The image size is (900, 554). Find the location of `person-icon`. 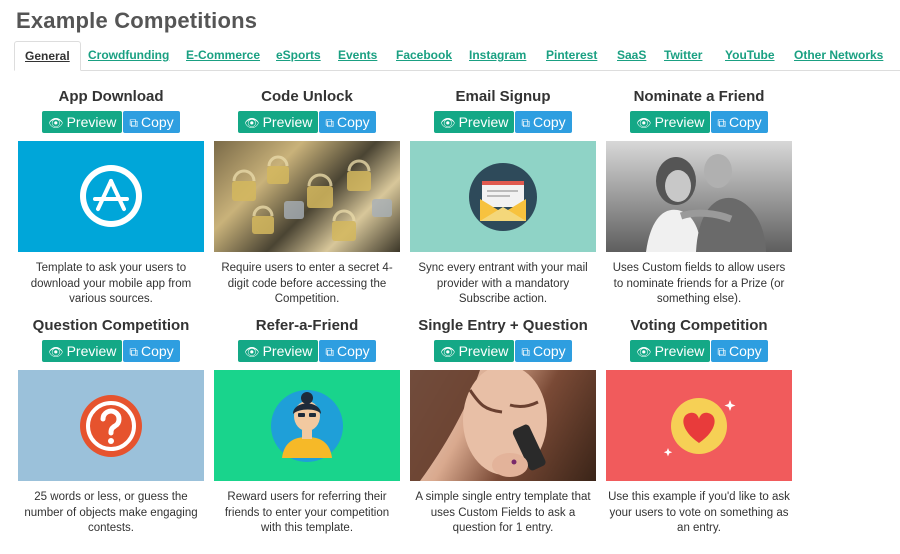

person-icon is located at coordinates (307, 426).